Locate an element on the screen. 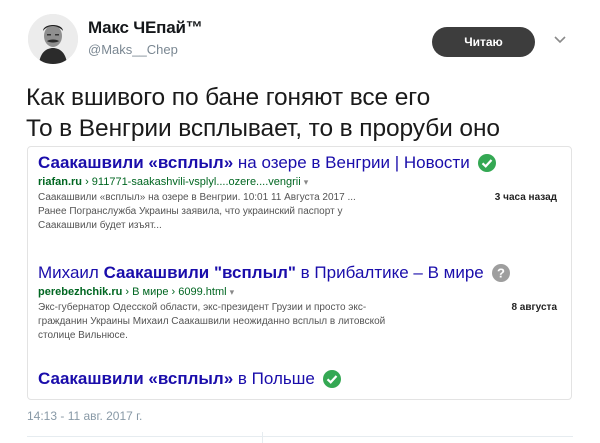  result-url: perebezhchik.ru › В мире › 6099.html ▾ is located at coordinates (300, 292).